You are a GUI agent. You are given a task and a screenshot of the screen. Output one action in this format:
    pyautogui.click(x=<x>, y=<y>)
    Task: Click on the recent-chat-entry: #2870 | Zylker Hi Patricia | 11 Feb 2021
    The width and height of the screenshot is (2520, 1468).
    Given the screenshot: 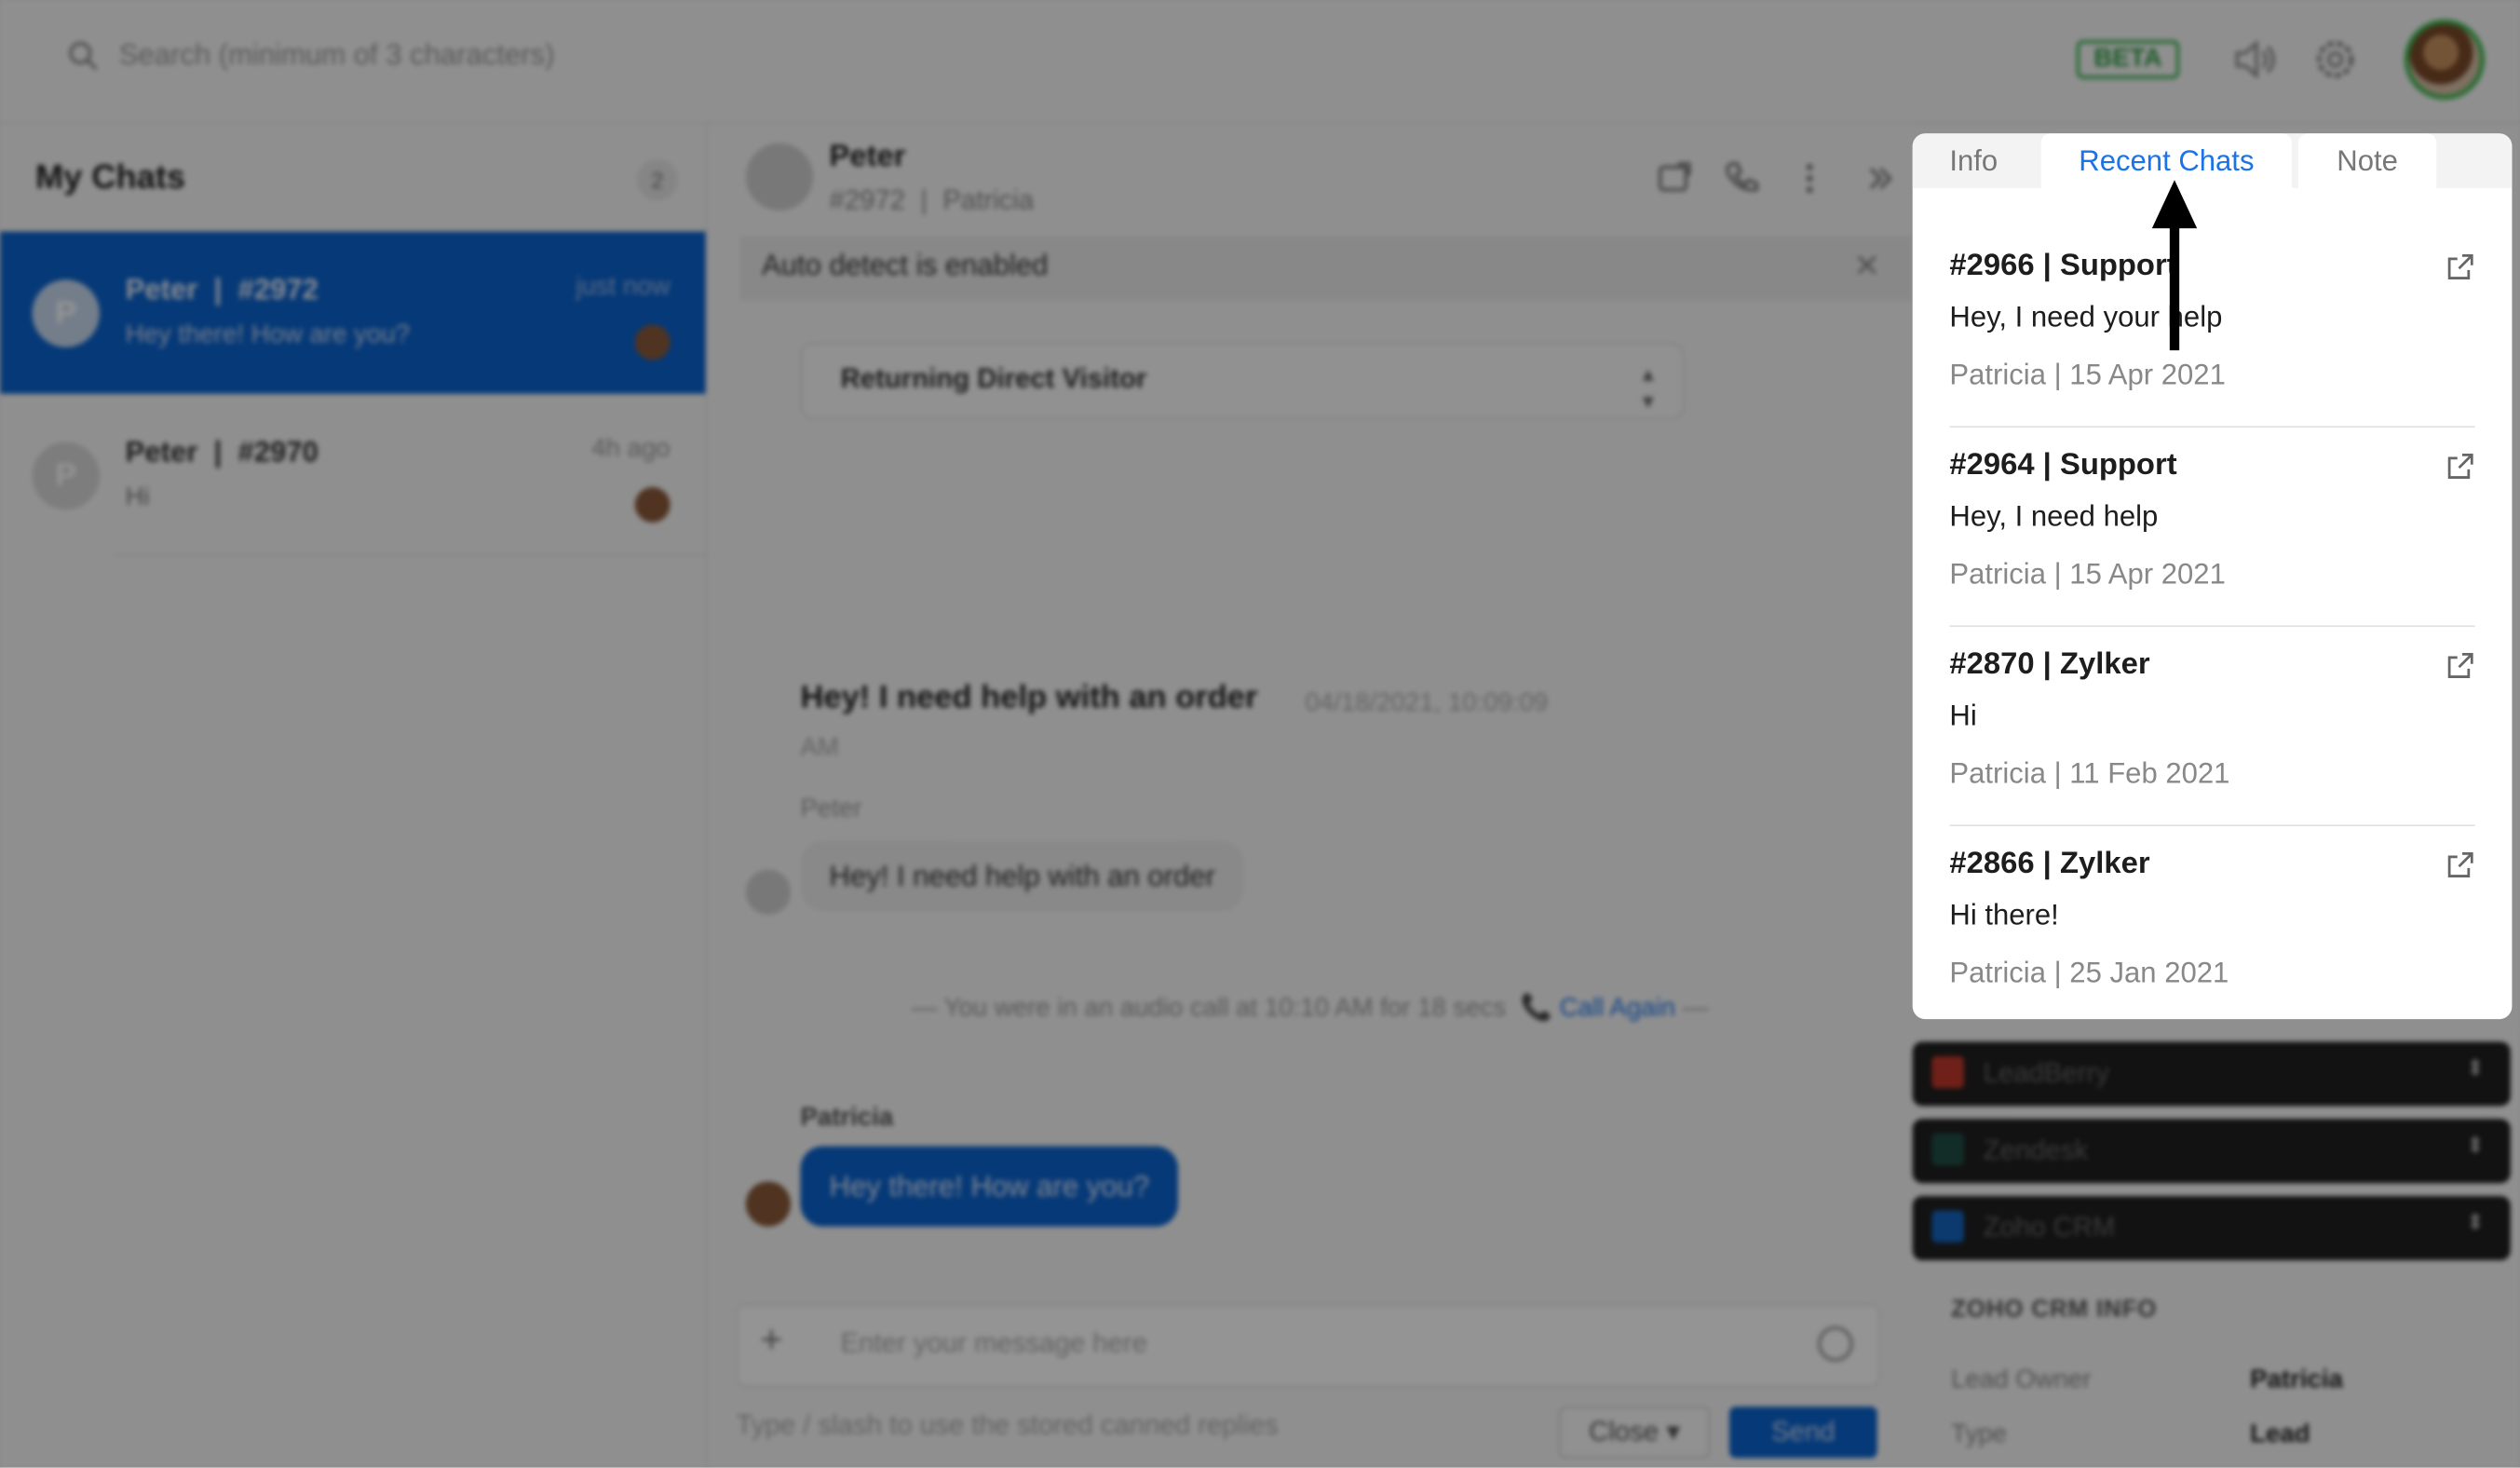 What is the action you would take?
    pyautogui.click(x=2212, y=726)
    